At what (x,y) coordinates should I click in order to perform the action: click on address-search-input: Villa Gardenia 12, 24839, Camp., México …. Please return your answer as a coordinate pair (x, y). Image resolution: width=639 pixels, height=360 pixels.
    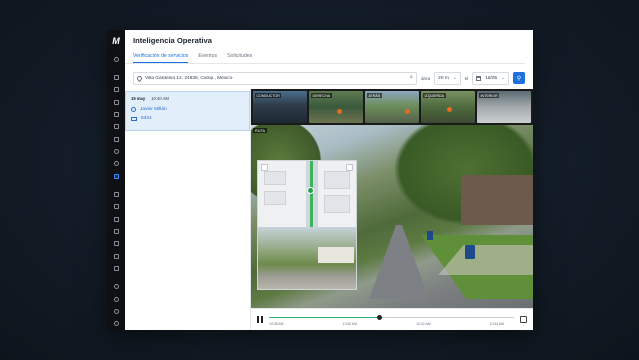
    Looking at the image, I should click on (275, 78).